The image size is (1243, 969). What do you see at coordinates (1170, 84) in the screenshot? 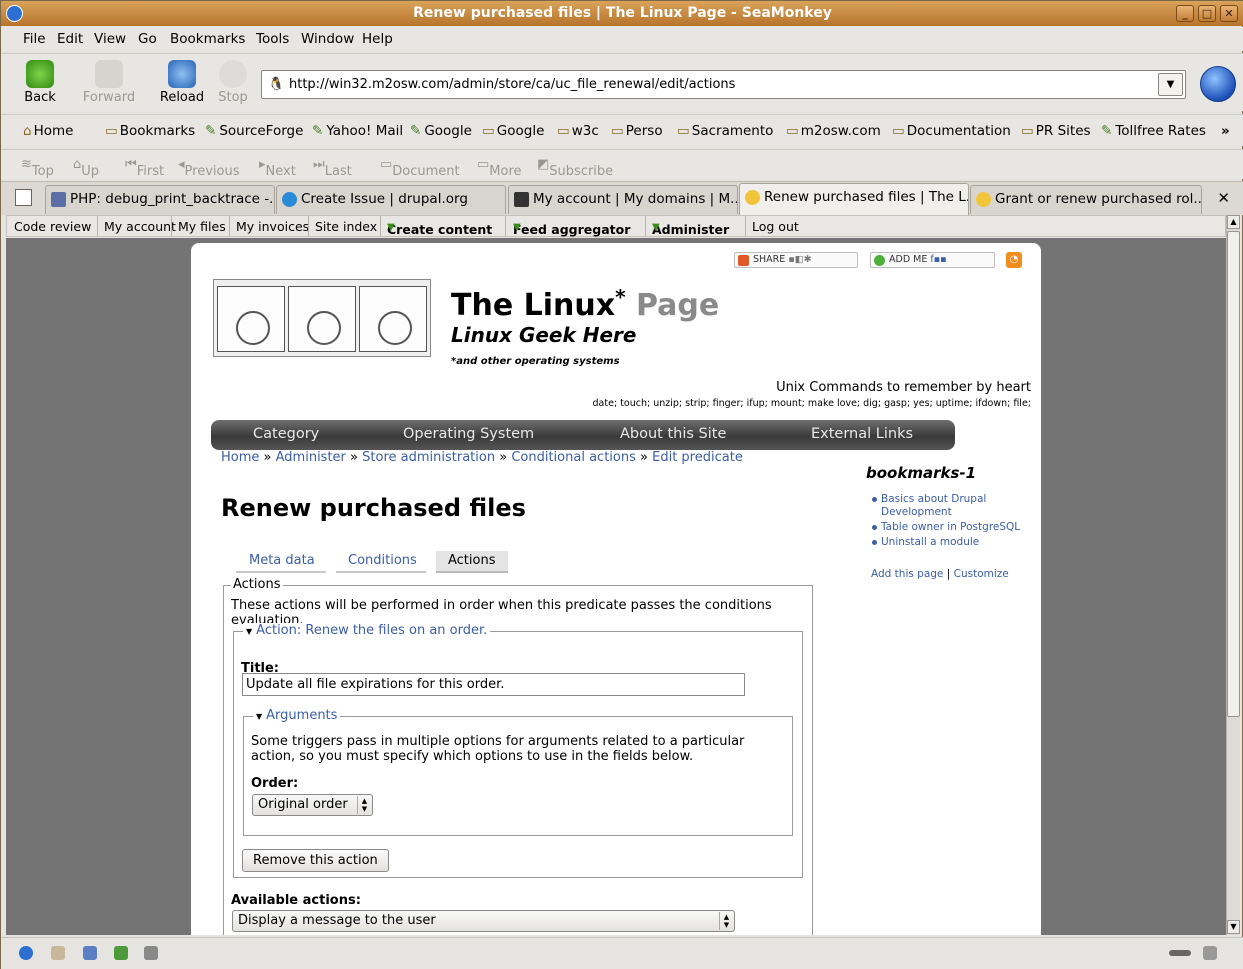
I see `url-dropdown-icon: ▼` at bounding box center [1170, 84].